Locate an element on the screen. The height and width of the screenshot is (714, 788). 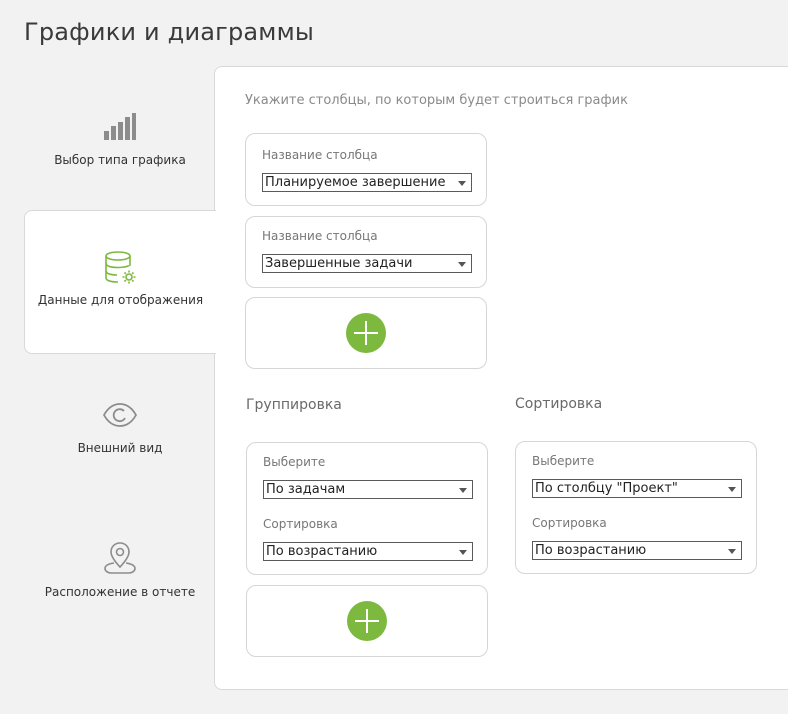
nav-item-placement: Расположение в отчете is located at coordinates (120, 573).